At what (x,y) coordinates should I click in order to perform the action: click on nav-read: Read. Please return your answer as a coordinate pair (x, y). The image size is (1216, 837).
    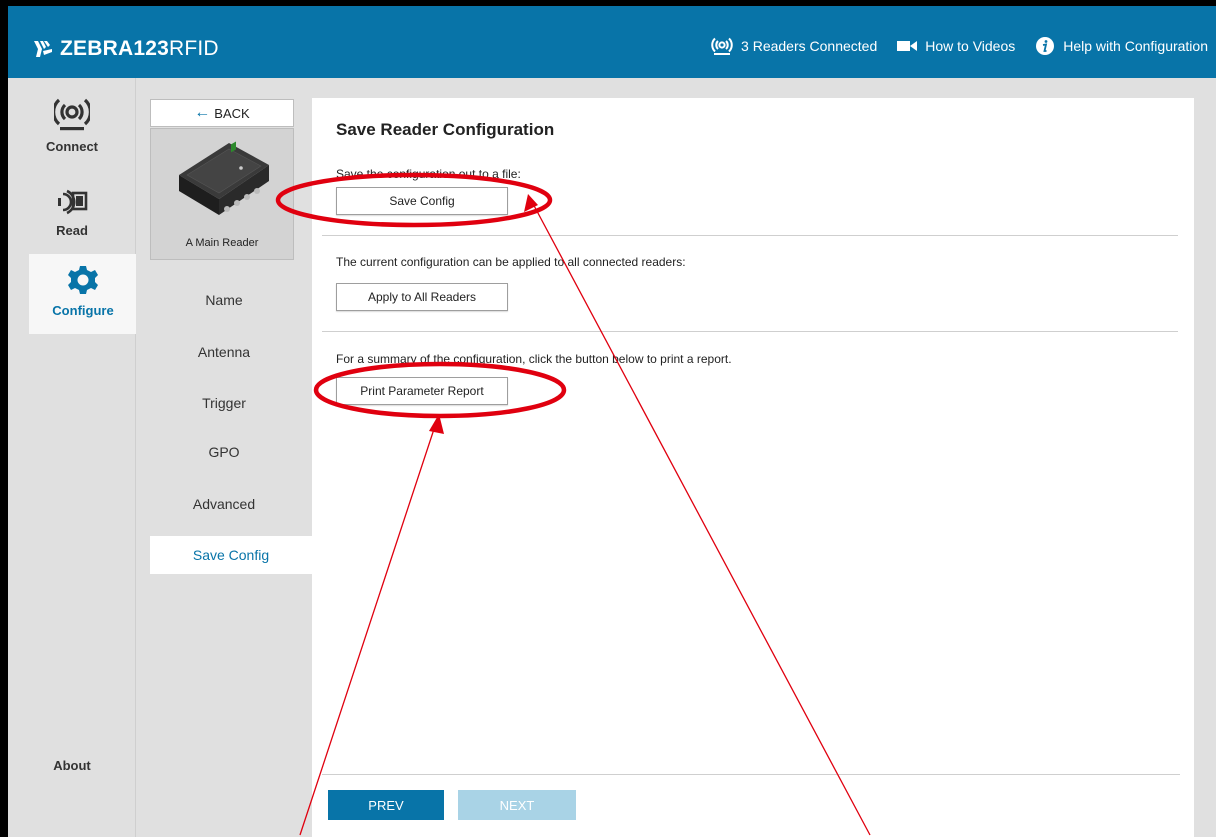
    Looking at the image, I should click on (72, 213).